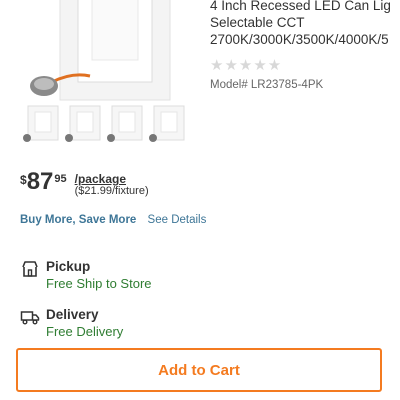 The width and height of the screenshot is (400, 400). What do you see at coordinates (111, 191) in the screenshot?
I see `price-per-fixture: ($21.99/fixture)` at bounding box center [111, 191].